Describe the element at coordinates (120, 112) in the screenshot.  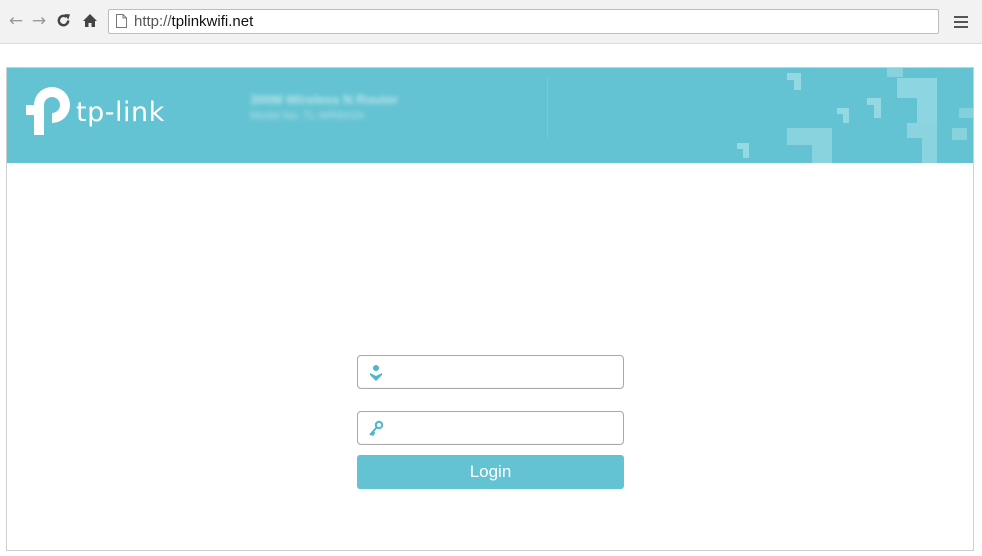
I see `brand-name: tp-link` at that location.